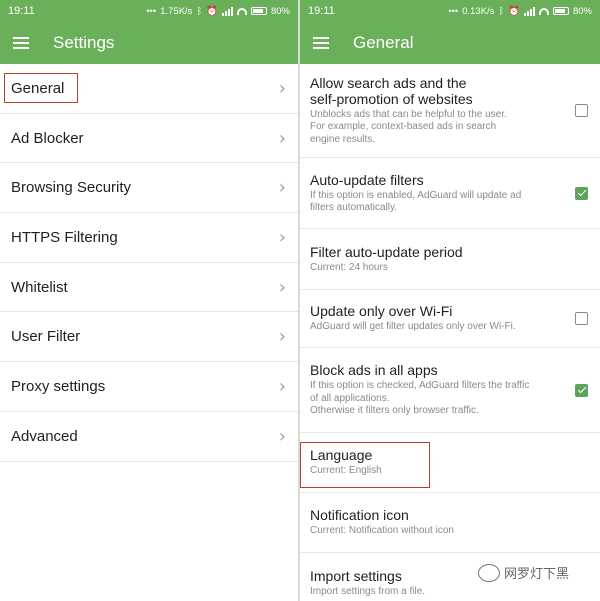  Describe the element at coordinates (374, 370) in the screenshot. I see `setting-title: Block ads in all apps` at that location.